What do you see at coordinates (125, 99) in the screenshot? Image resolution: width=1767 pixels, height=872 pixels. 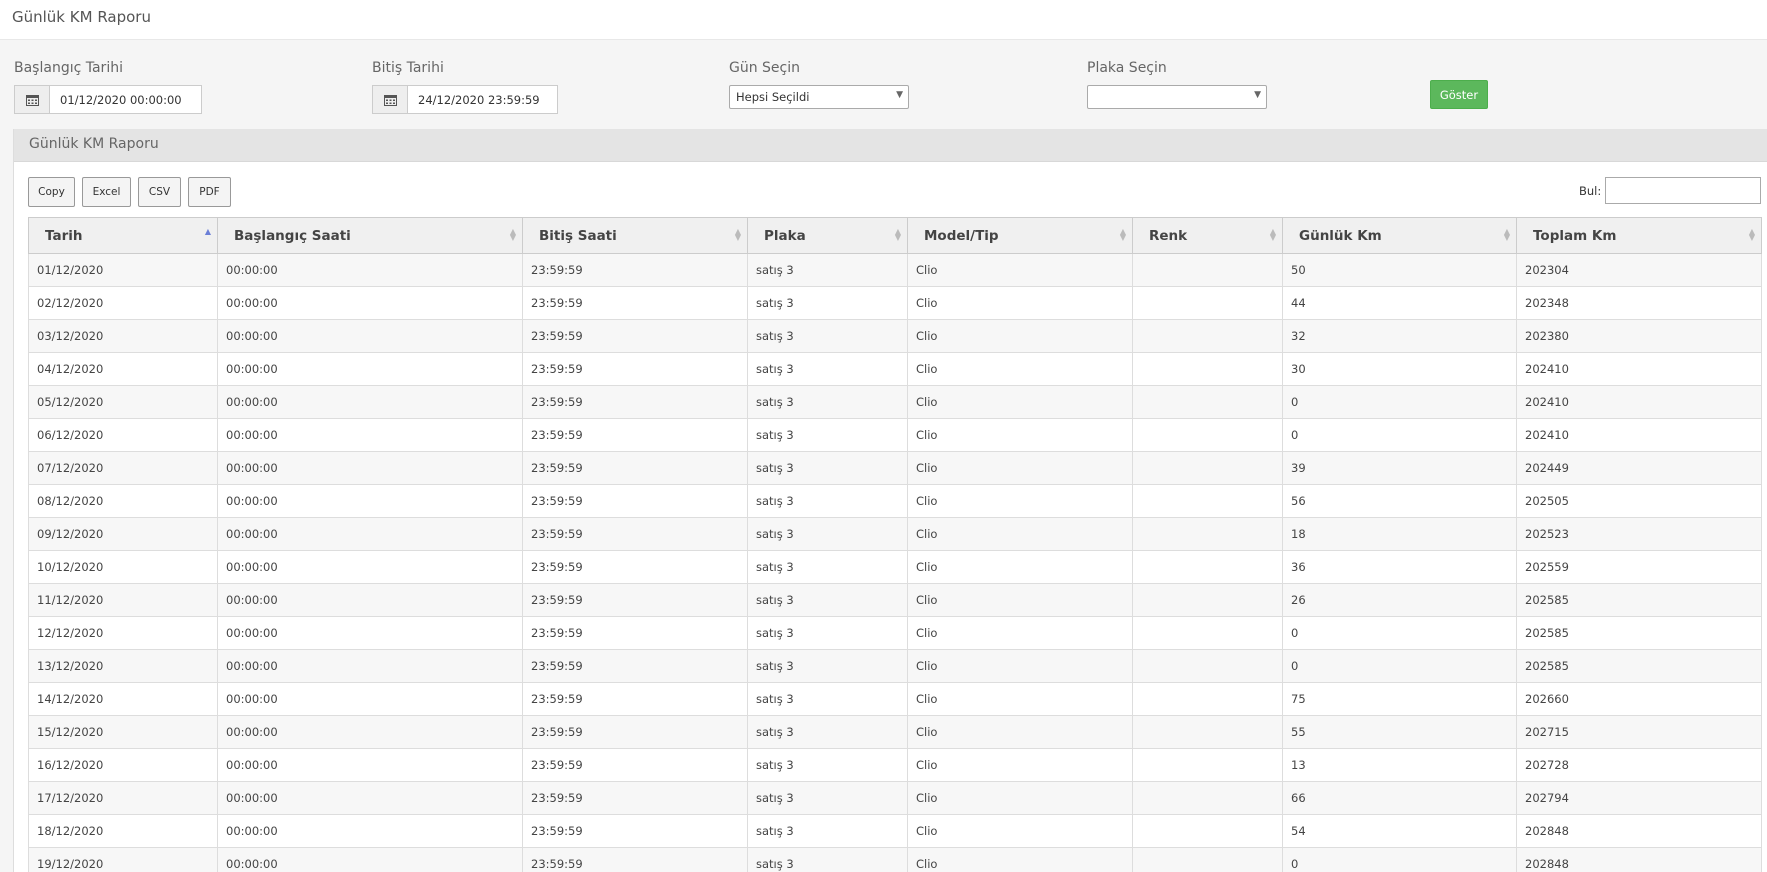 I see `start-date-input: 01/12/2020 00:00:00` at bounding box center [125, 99].